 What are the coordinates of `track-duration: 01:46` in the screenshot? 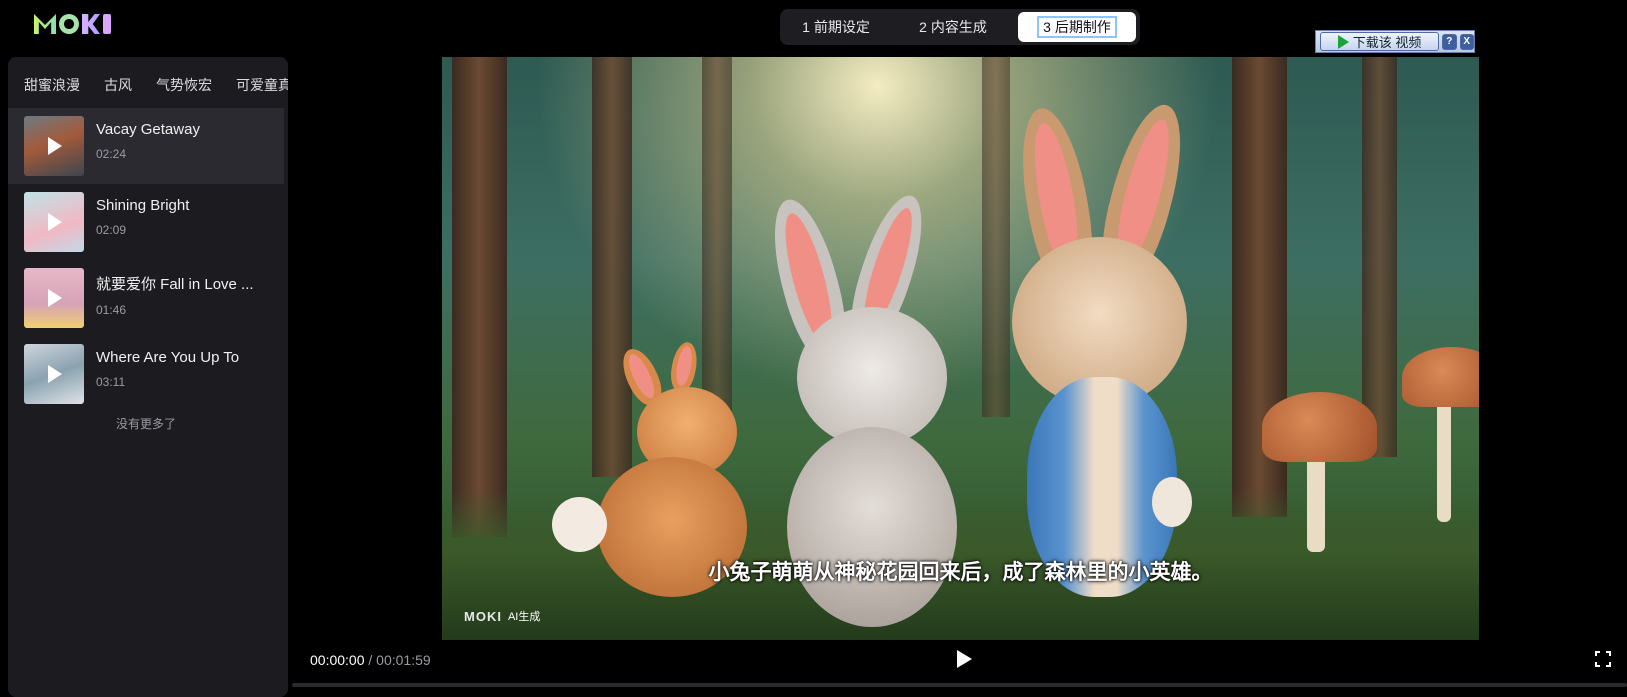 It's located at (111, 310).